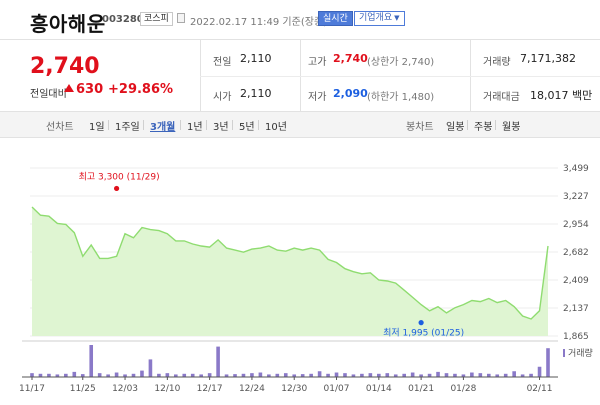 This screenshot has width=600, height=405. I want to click on volume-legend: 거래량, so click(578, 353).